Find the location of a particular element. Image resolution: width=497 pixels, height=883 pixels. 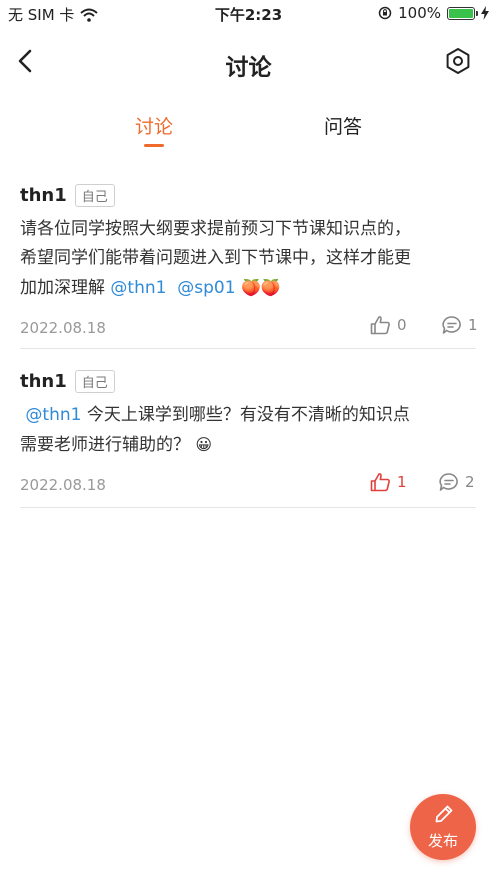

mention-link: @sp01 is located at coordinates (206, 288).